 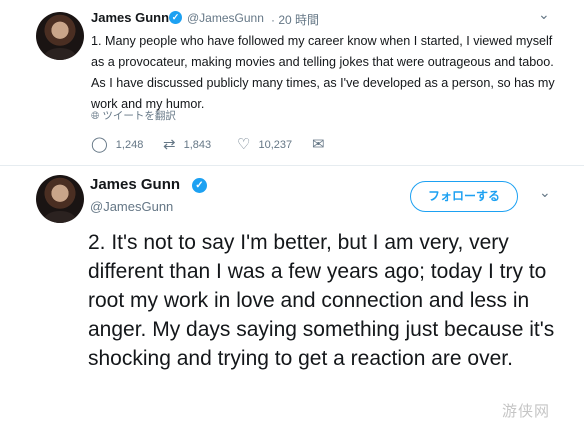 What do you see at coordinates (464, 196) in the screenshot?
I see `follow-button: フォローする` at bounding box center [464, 196].